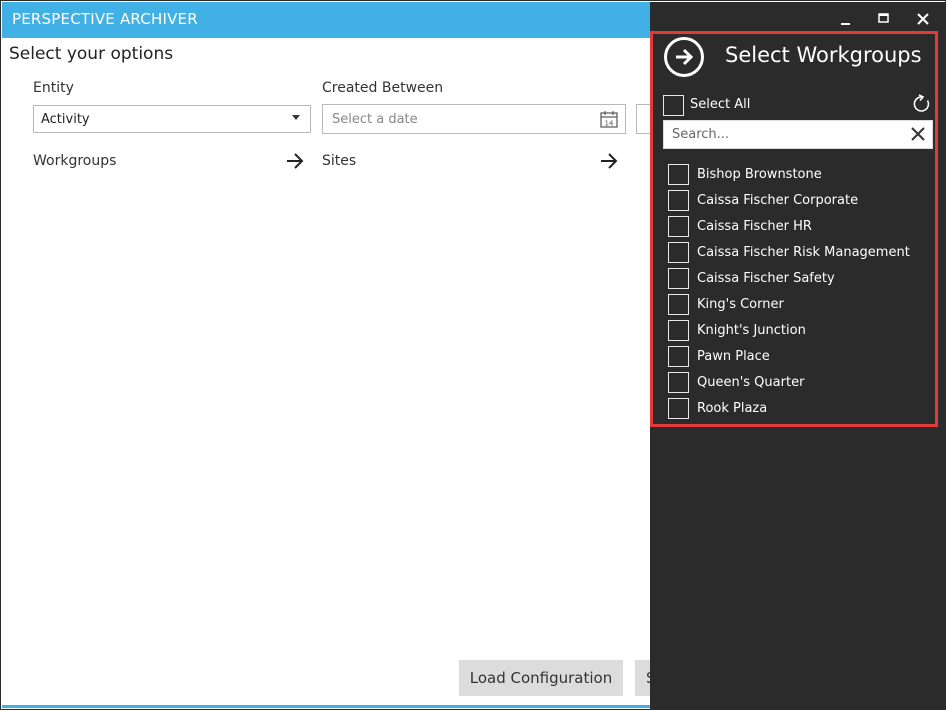  Describe the element at coordinates (75, 161) in the screenshot. I see `workgroups-label: Workgroups` at that location.